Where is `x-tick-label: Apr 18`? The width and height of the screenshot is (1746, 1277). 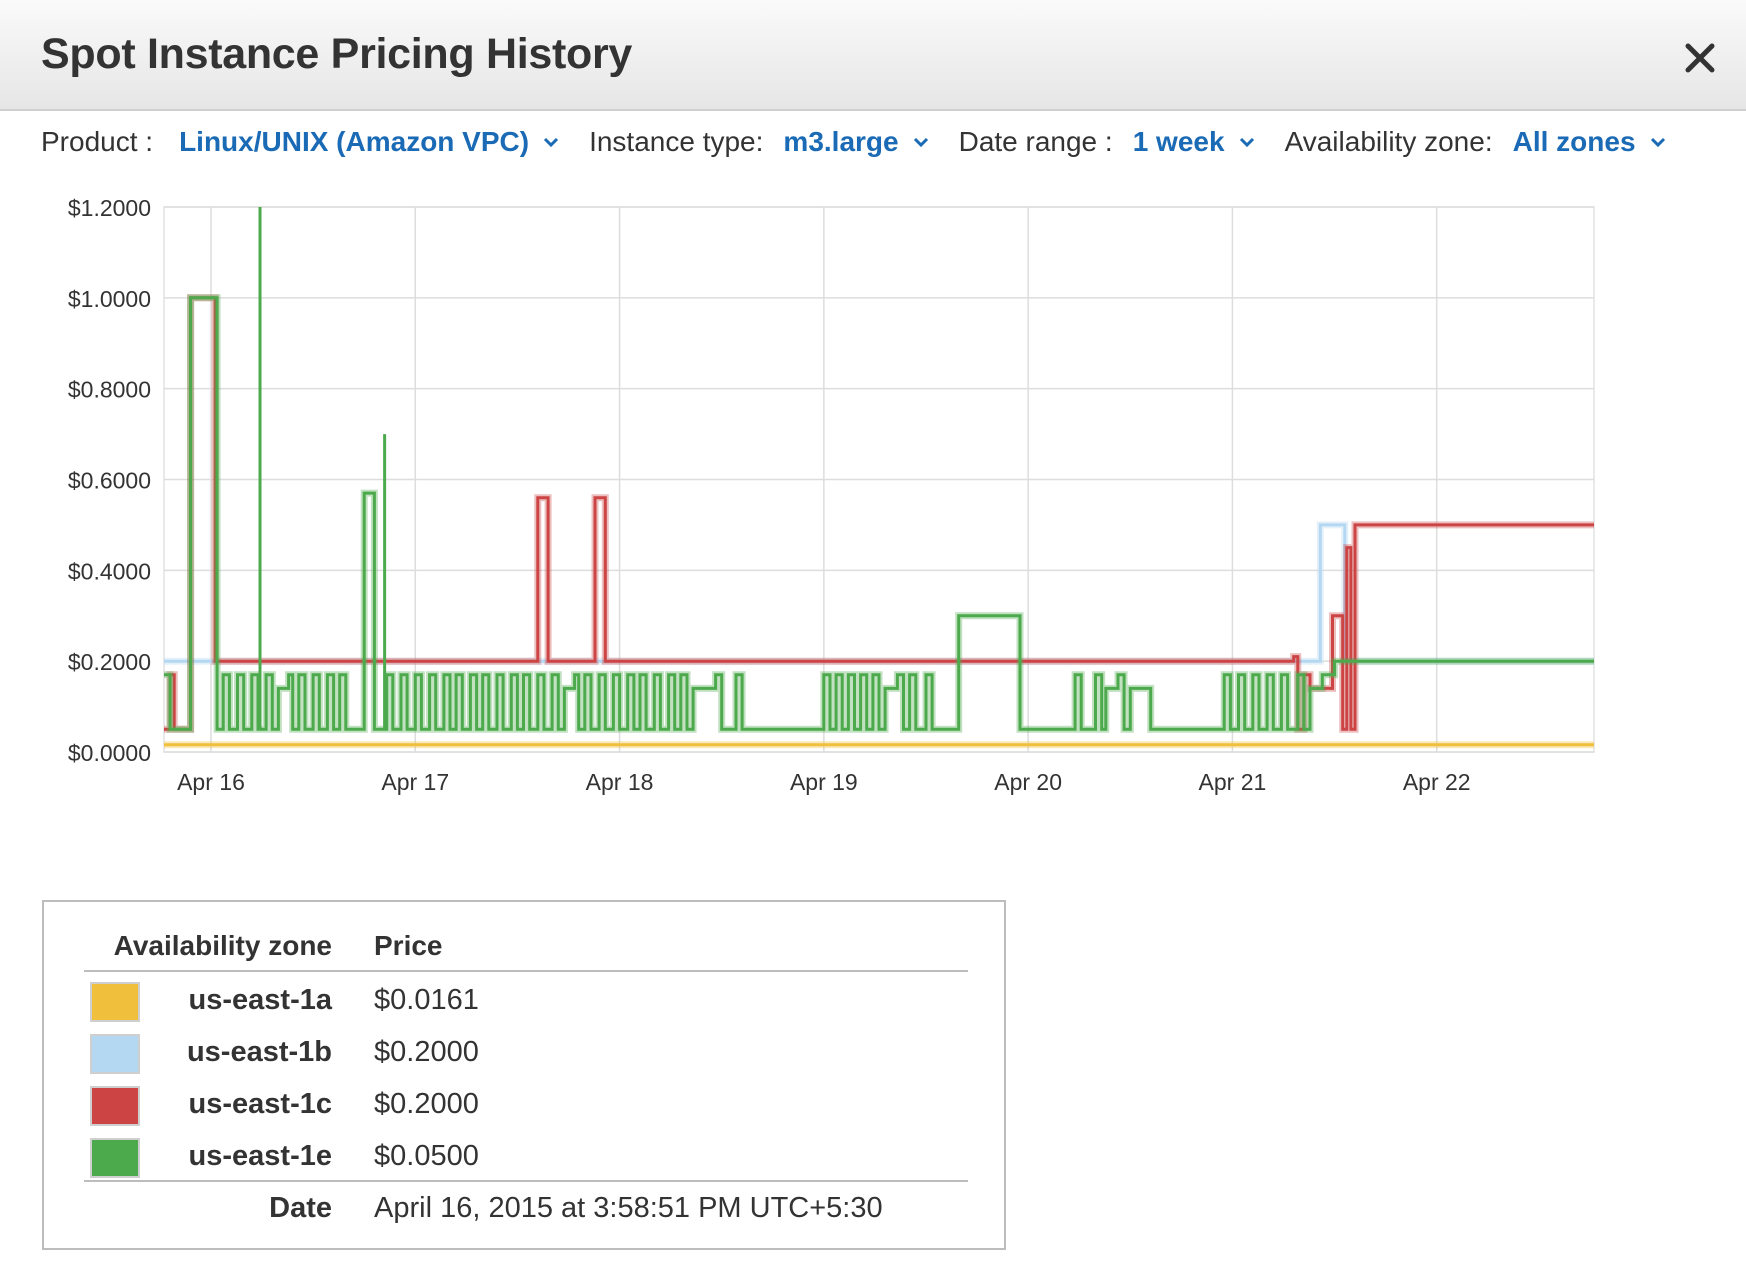 x-tick-label: Apr 18 is located at coordinates (620, 782).